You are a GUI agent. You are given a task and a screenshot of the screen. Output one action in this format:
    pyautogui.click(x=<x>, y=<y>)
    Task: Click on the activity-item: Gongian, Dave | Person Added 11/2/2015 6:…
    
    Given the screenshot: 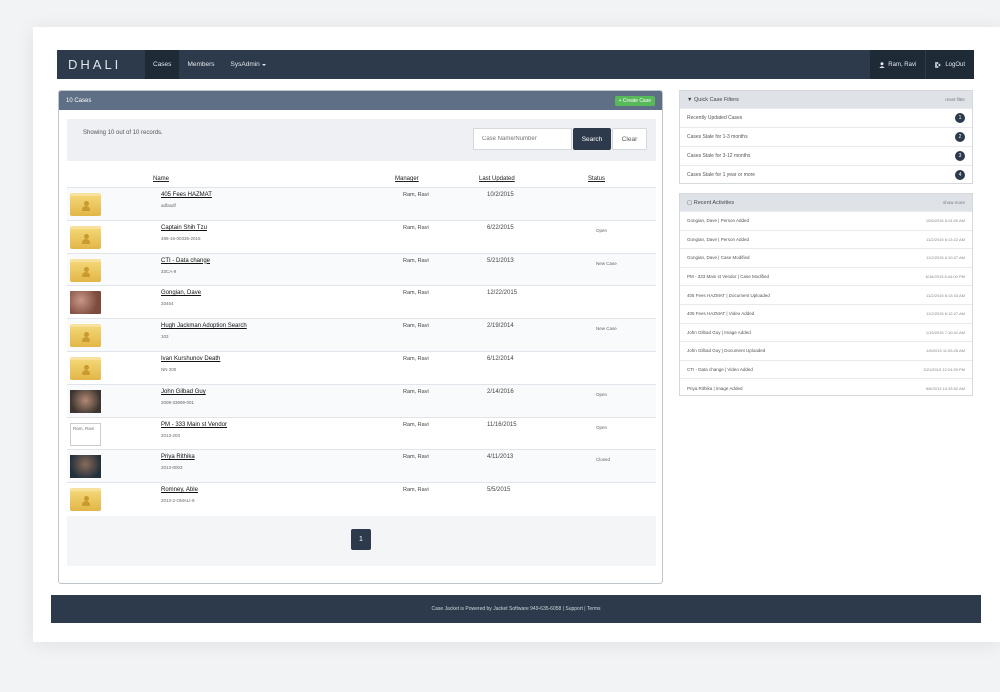 What is the action you would take?
    pyautogui.click(x=826, y=239)
    